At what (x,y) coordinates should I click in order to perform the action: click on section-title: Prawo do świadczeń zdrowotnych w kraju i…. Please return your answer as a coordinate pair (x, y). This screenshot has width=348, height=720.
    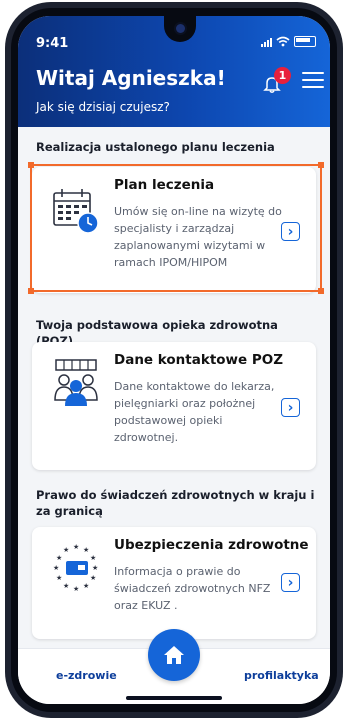
    Looking at the image, I should click on (175, 503).